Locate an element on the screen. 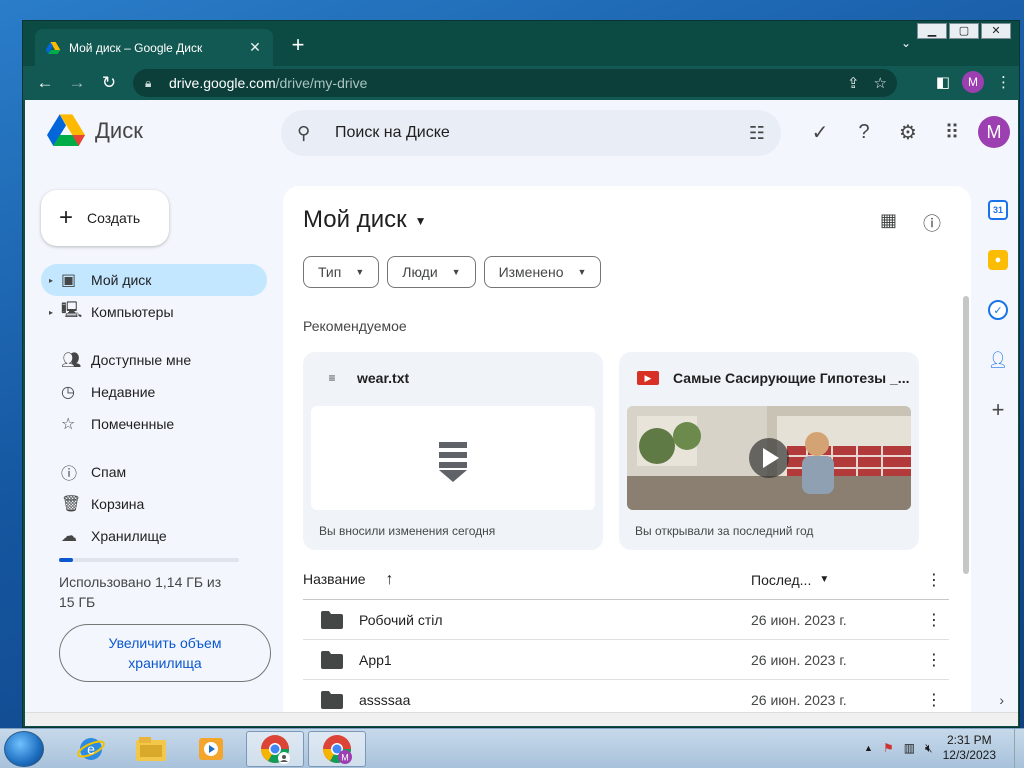 The image size is (1024, 768). clock: 2:31 PM 12/3/2023 is located at coordinates (969, 748).